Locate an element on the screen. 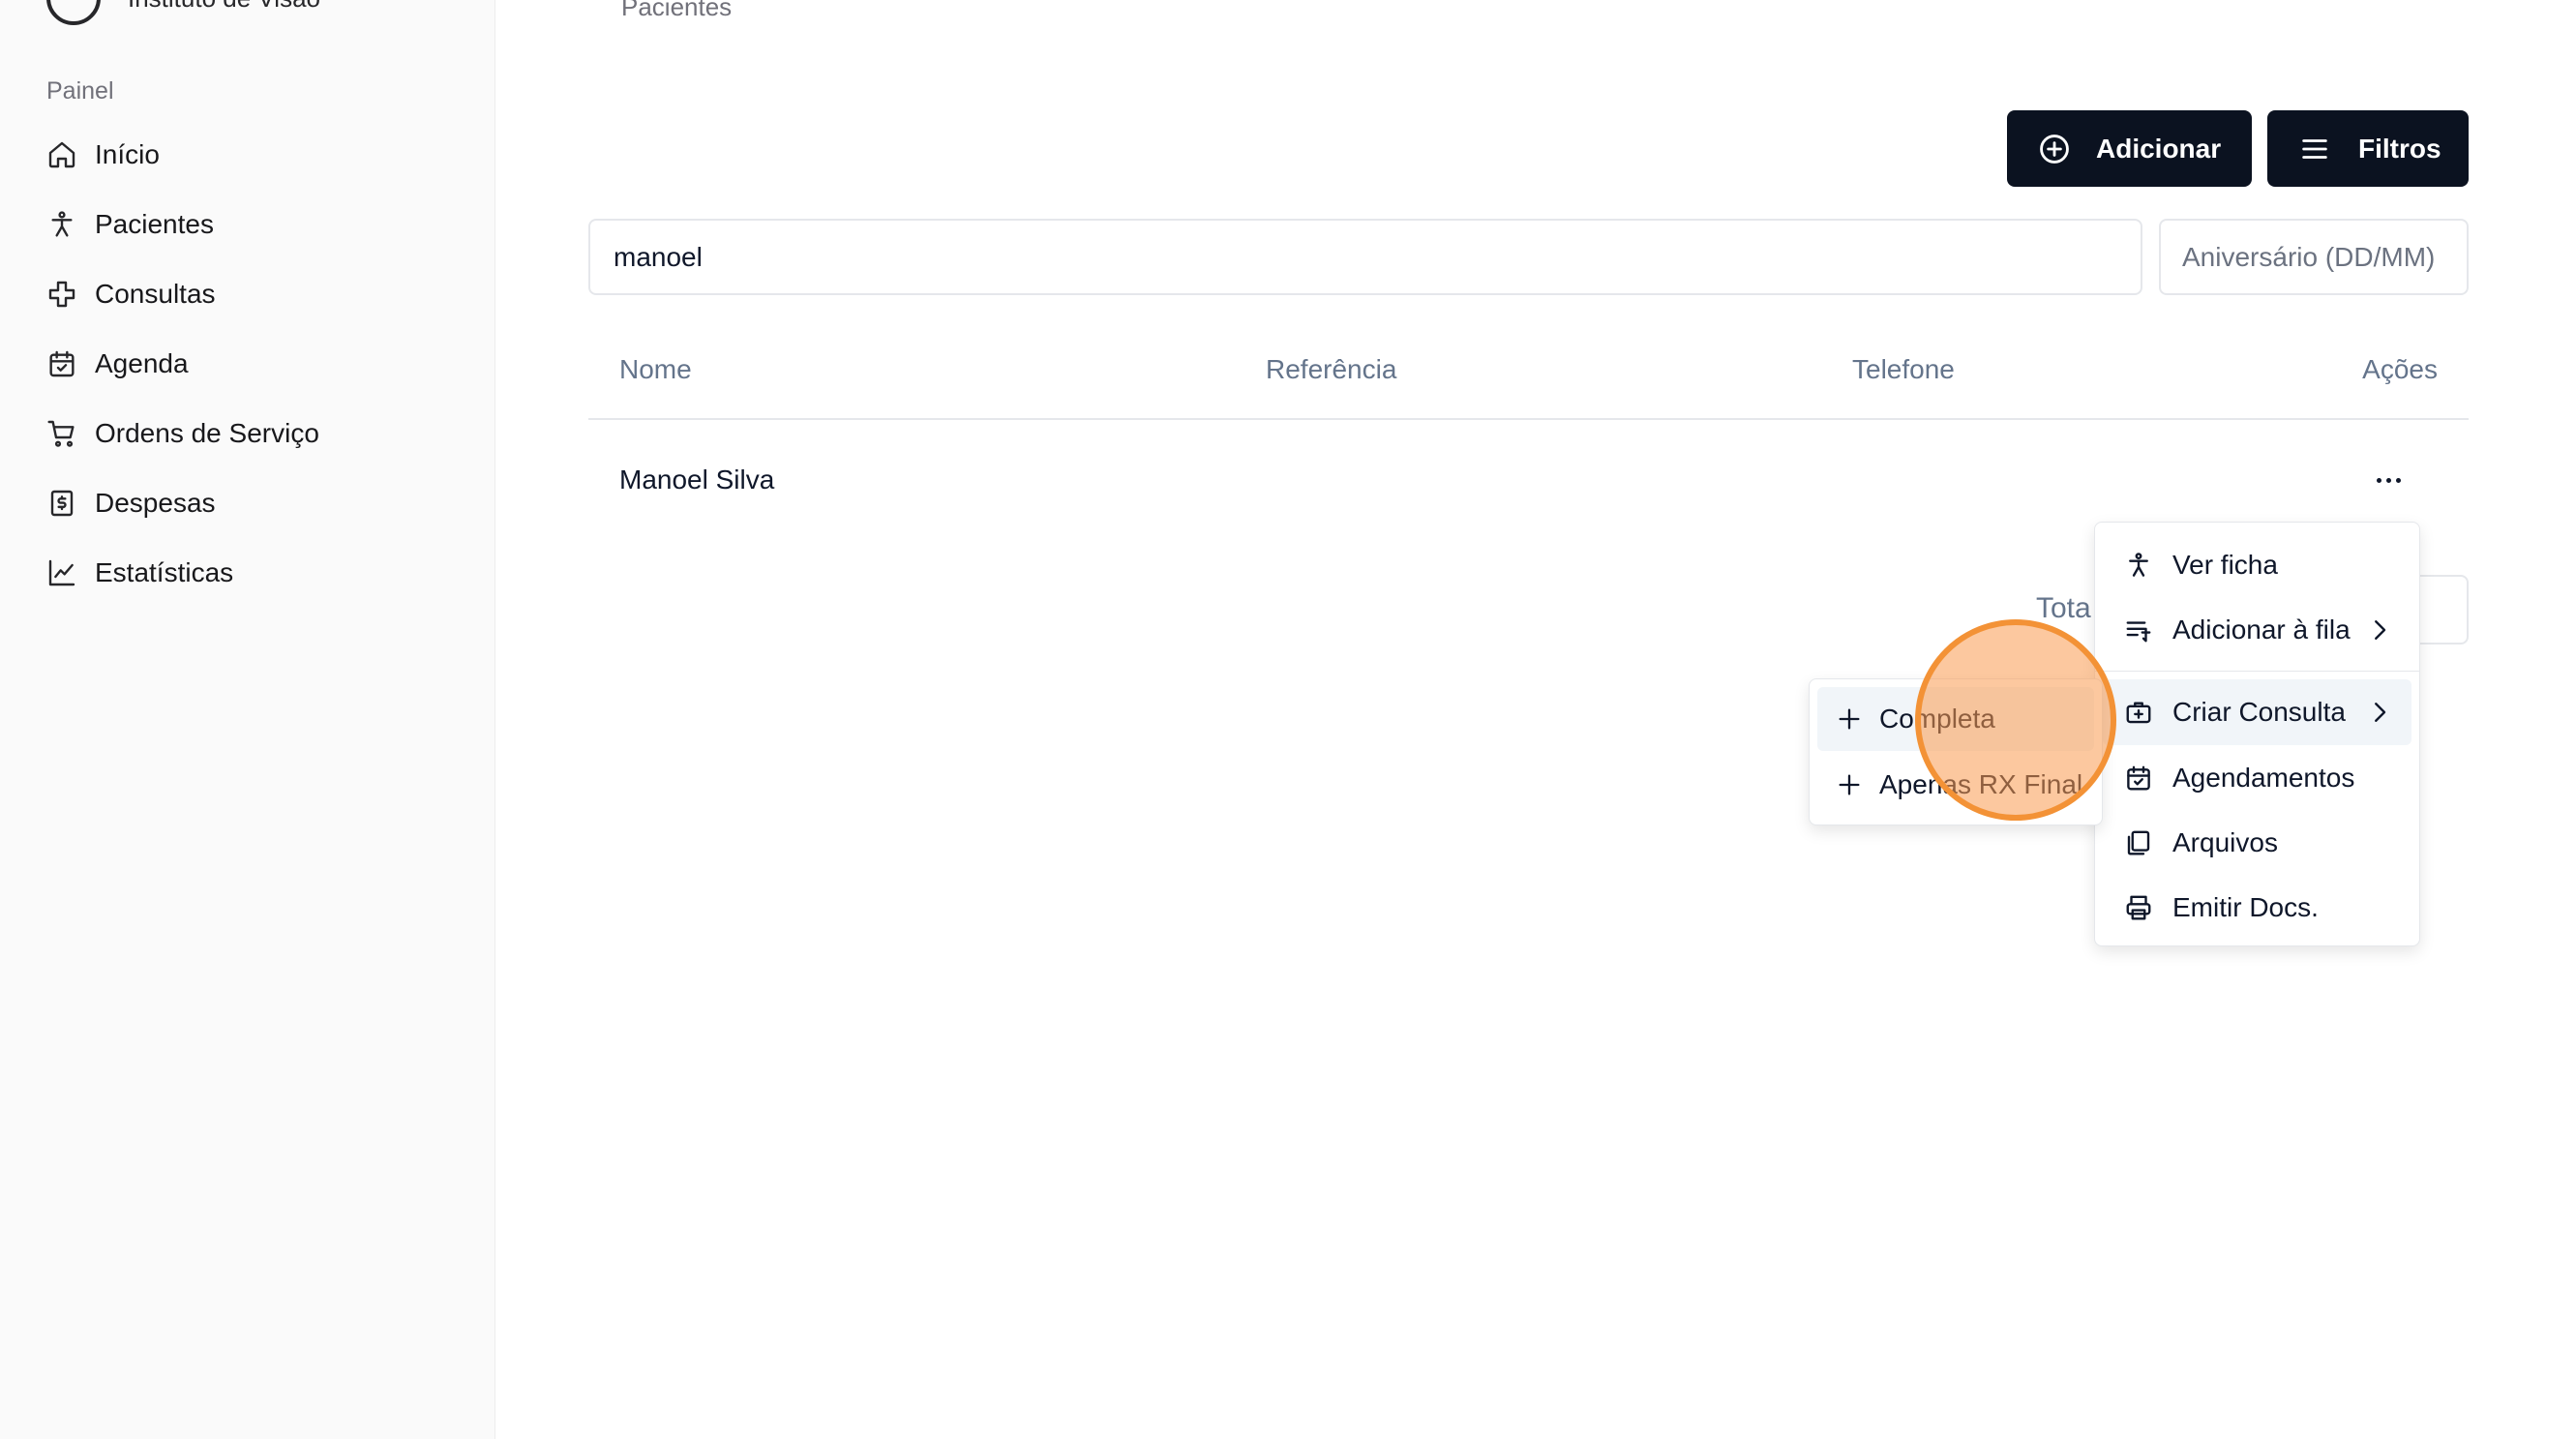 The width and height of the screenshot is (2576, 1439). sidebar-item-inicio: Início is located at coordinates (255, 155).